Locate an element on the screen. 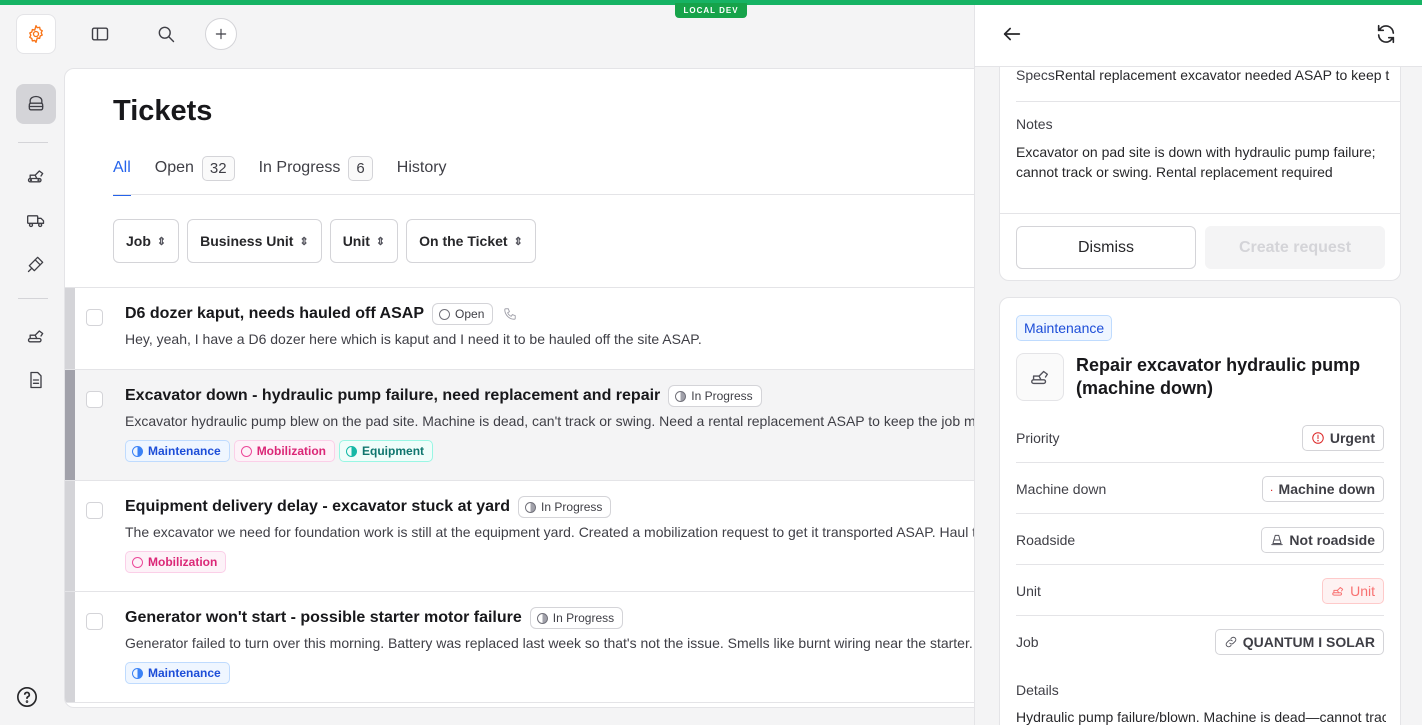 The width and height of the screenshot is (1422, 725). filter-business-unit: Business Unit ⇕ is located at coordinates (254, 241).